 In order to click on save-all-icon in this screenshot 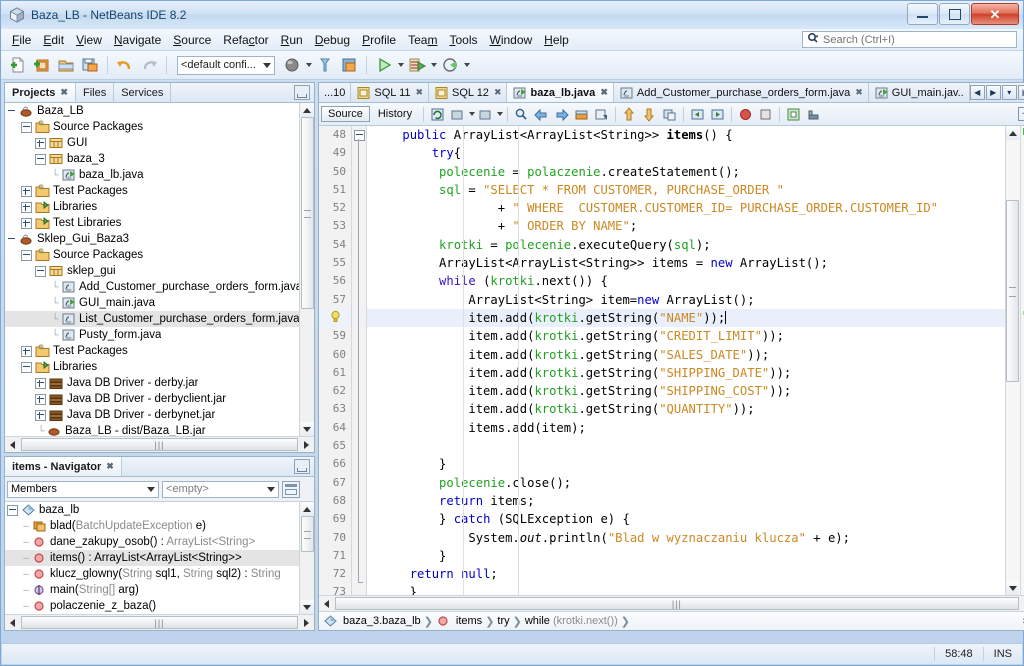, I will do `click(90, 65)`.